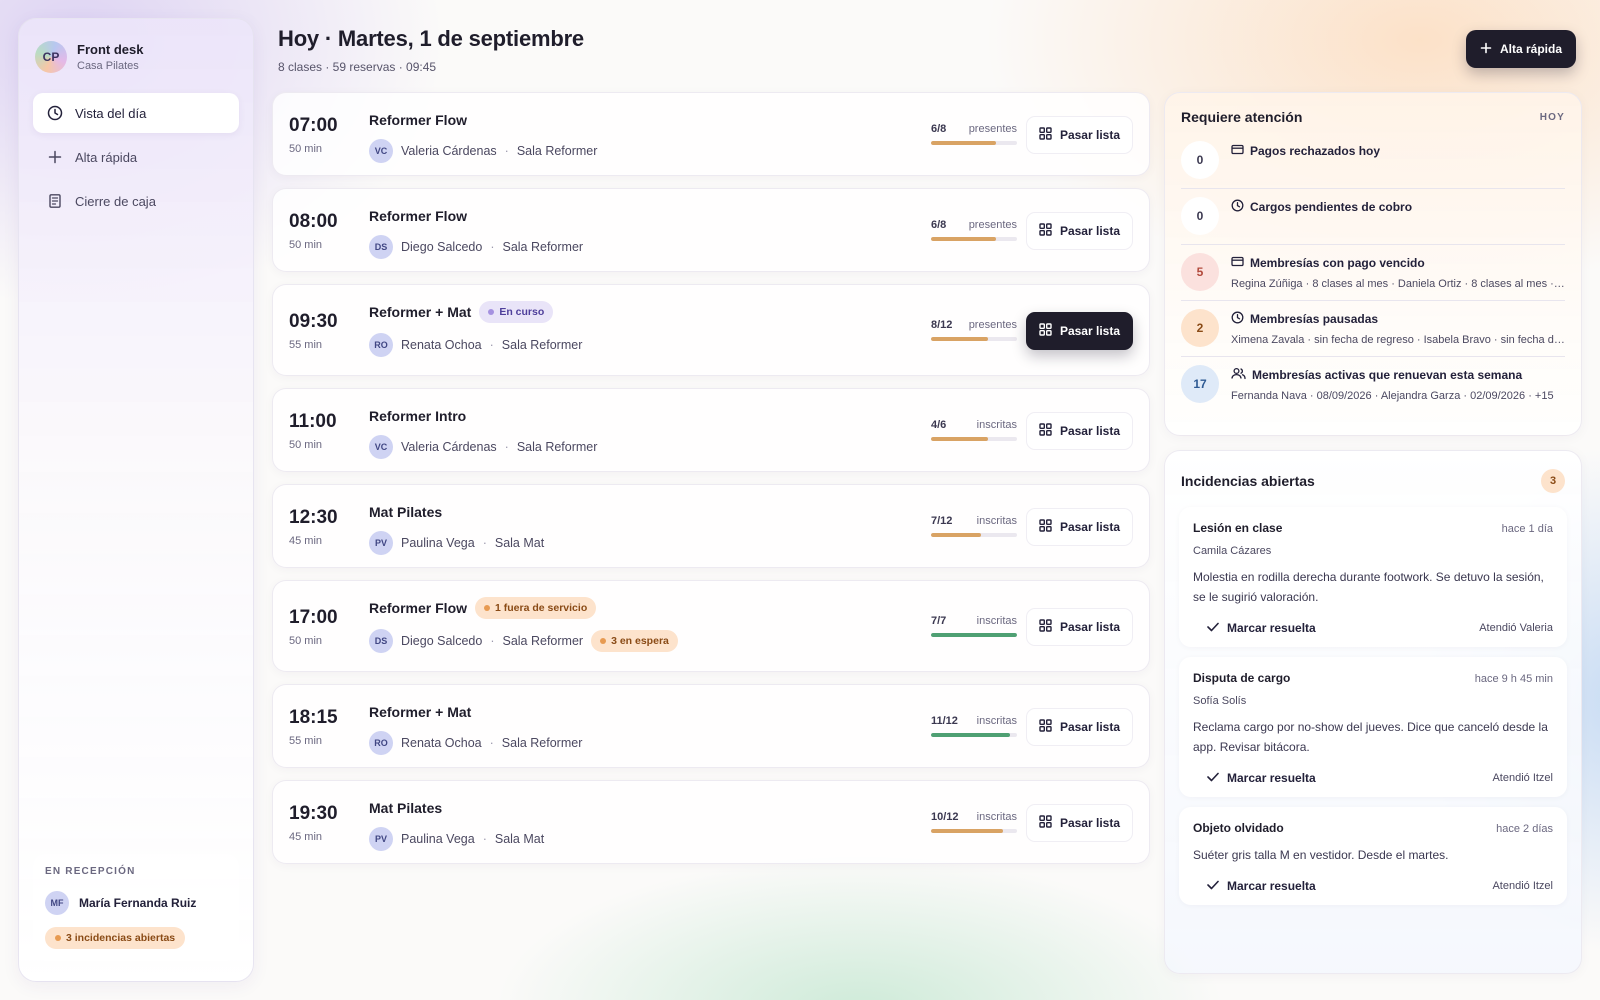  I want to click on instructor-name: Renata Ochoa, so click(441, 743).